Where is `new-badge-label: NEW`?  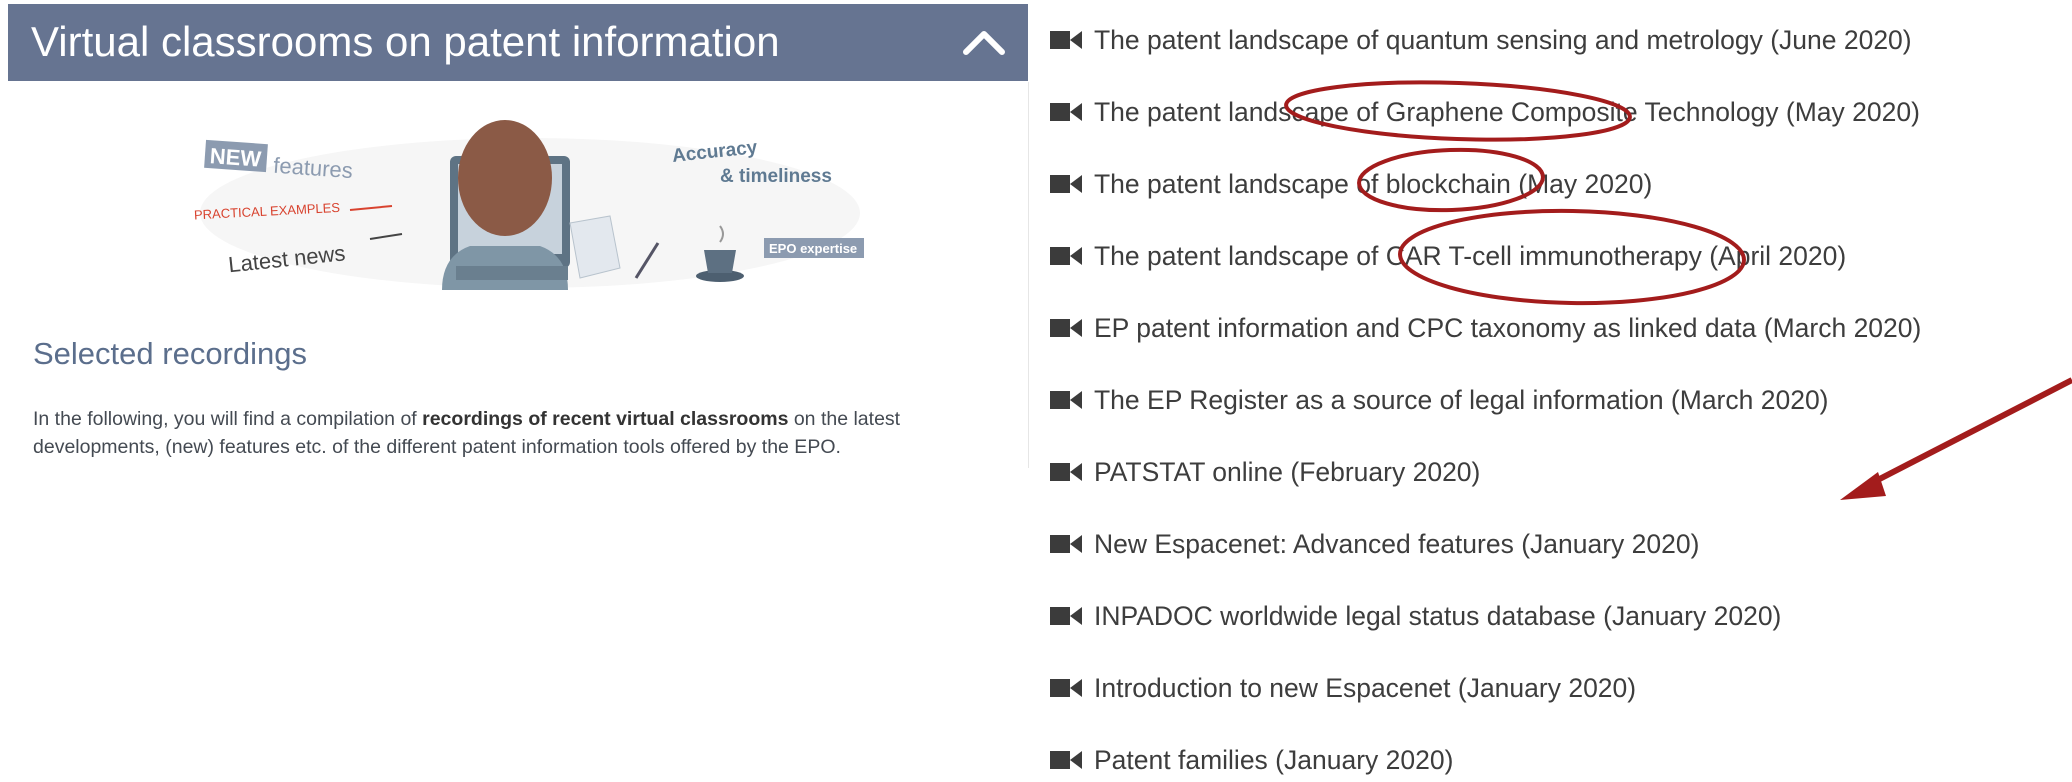
new-badge-label: NEW is located at coordinates (235, 157).